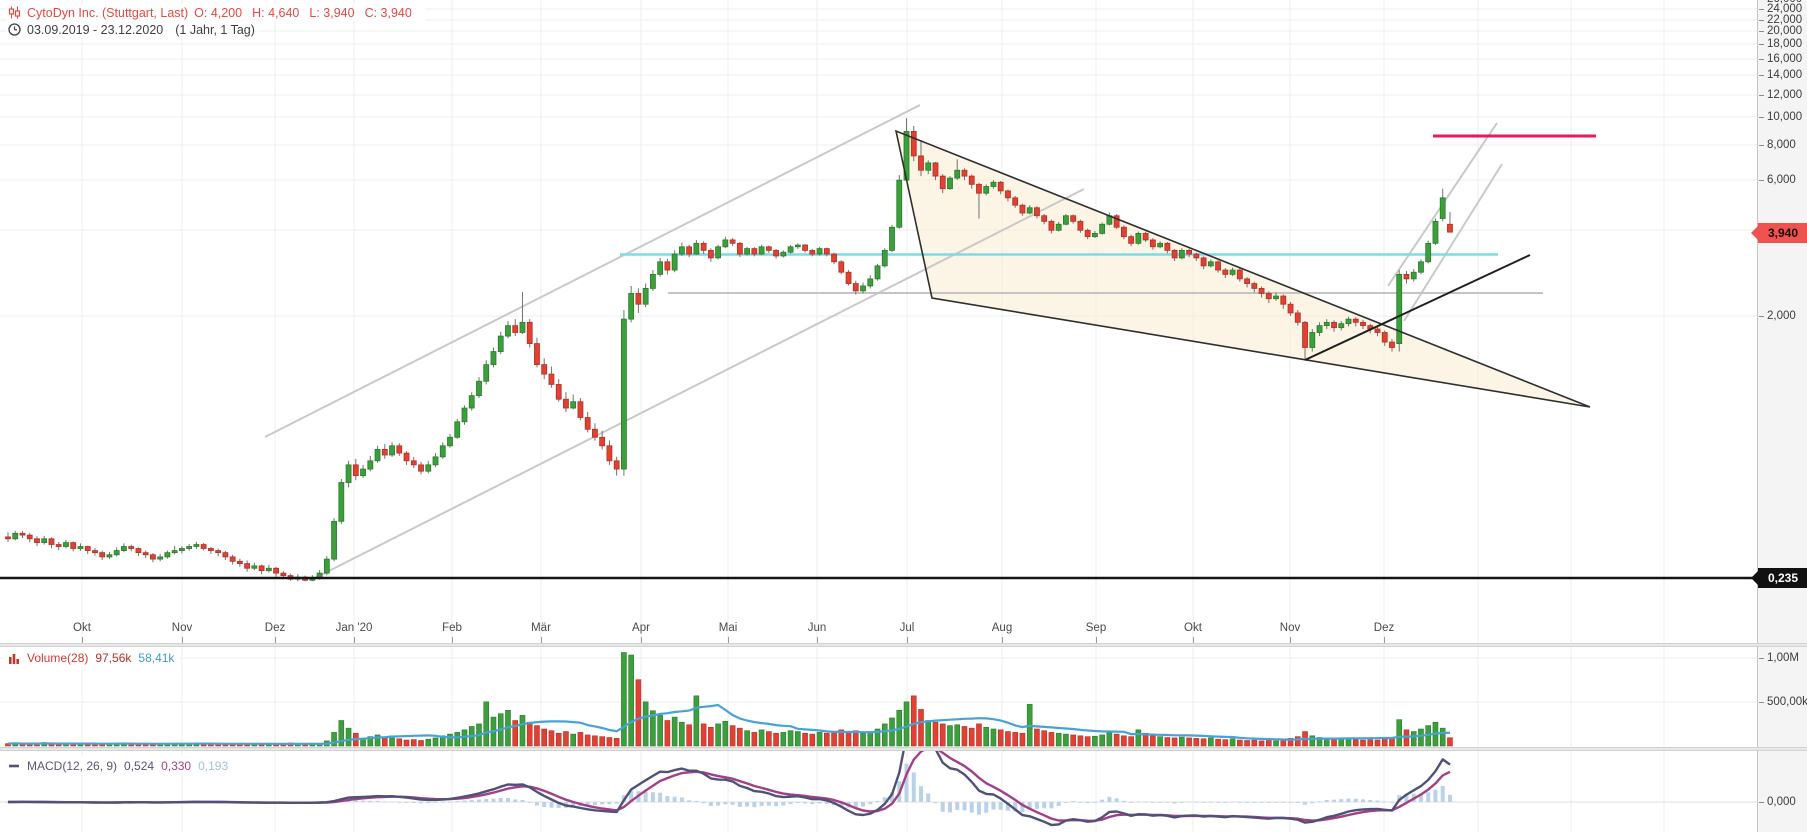 The width and height of the screenshot is (1807, 832). What do you see at coordinates (1787, 702) in the screenshot?
I see `volume-500,00k-label: 500,00k` at bounding box center [1787, 702].